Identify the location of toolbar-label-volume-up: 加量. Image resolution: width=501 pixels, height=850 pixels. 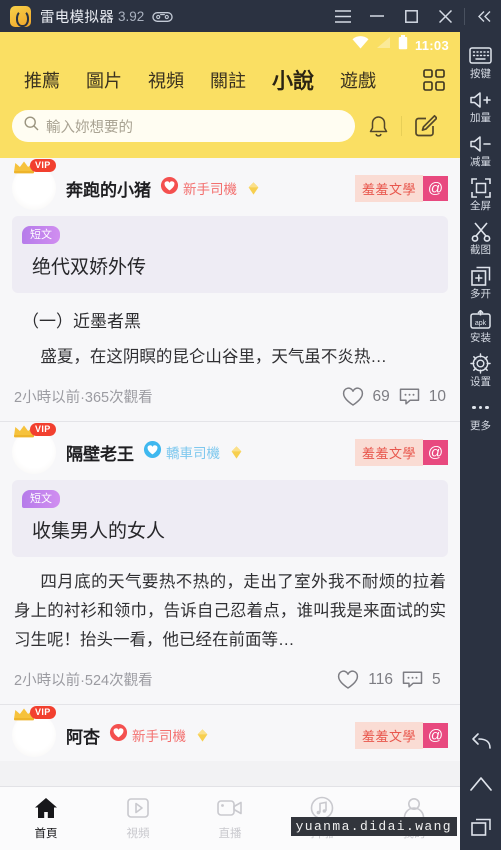
(480, 118).